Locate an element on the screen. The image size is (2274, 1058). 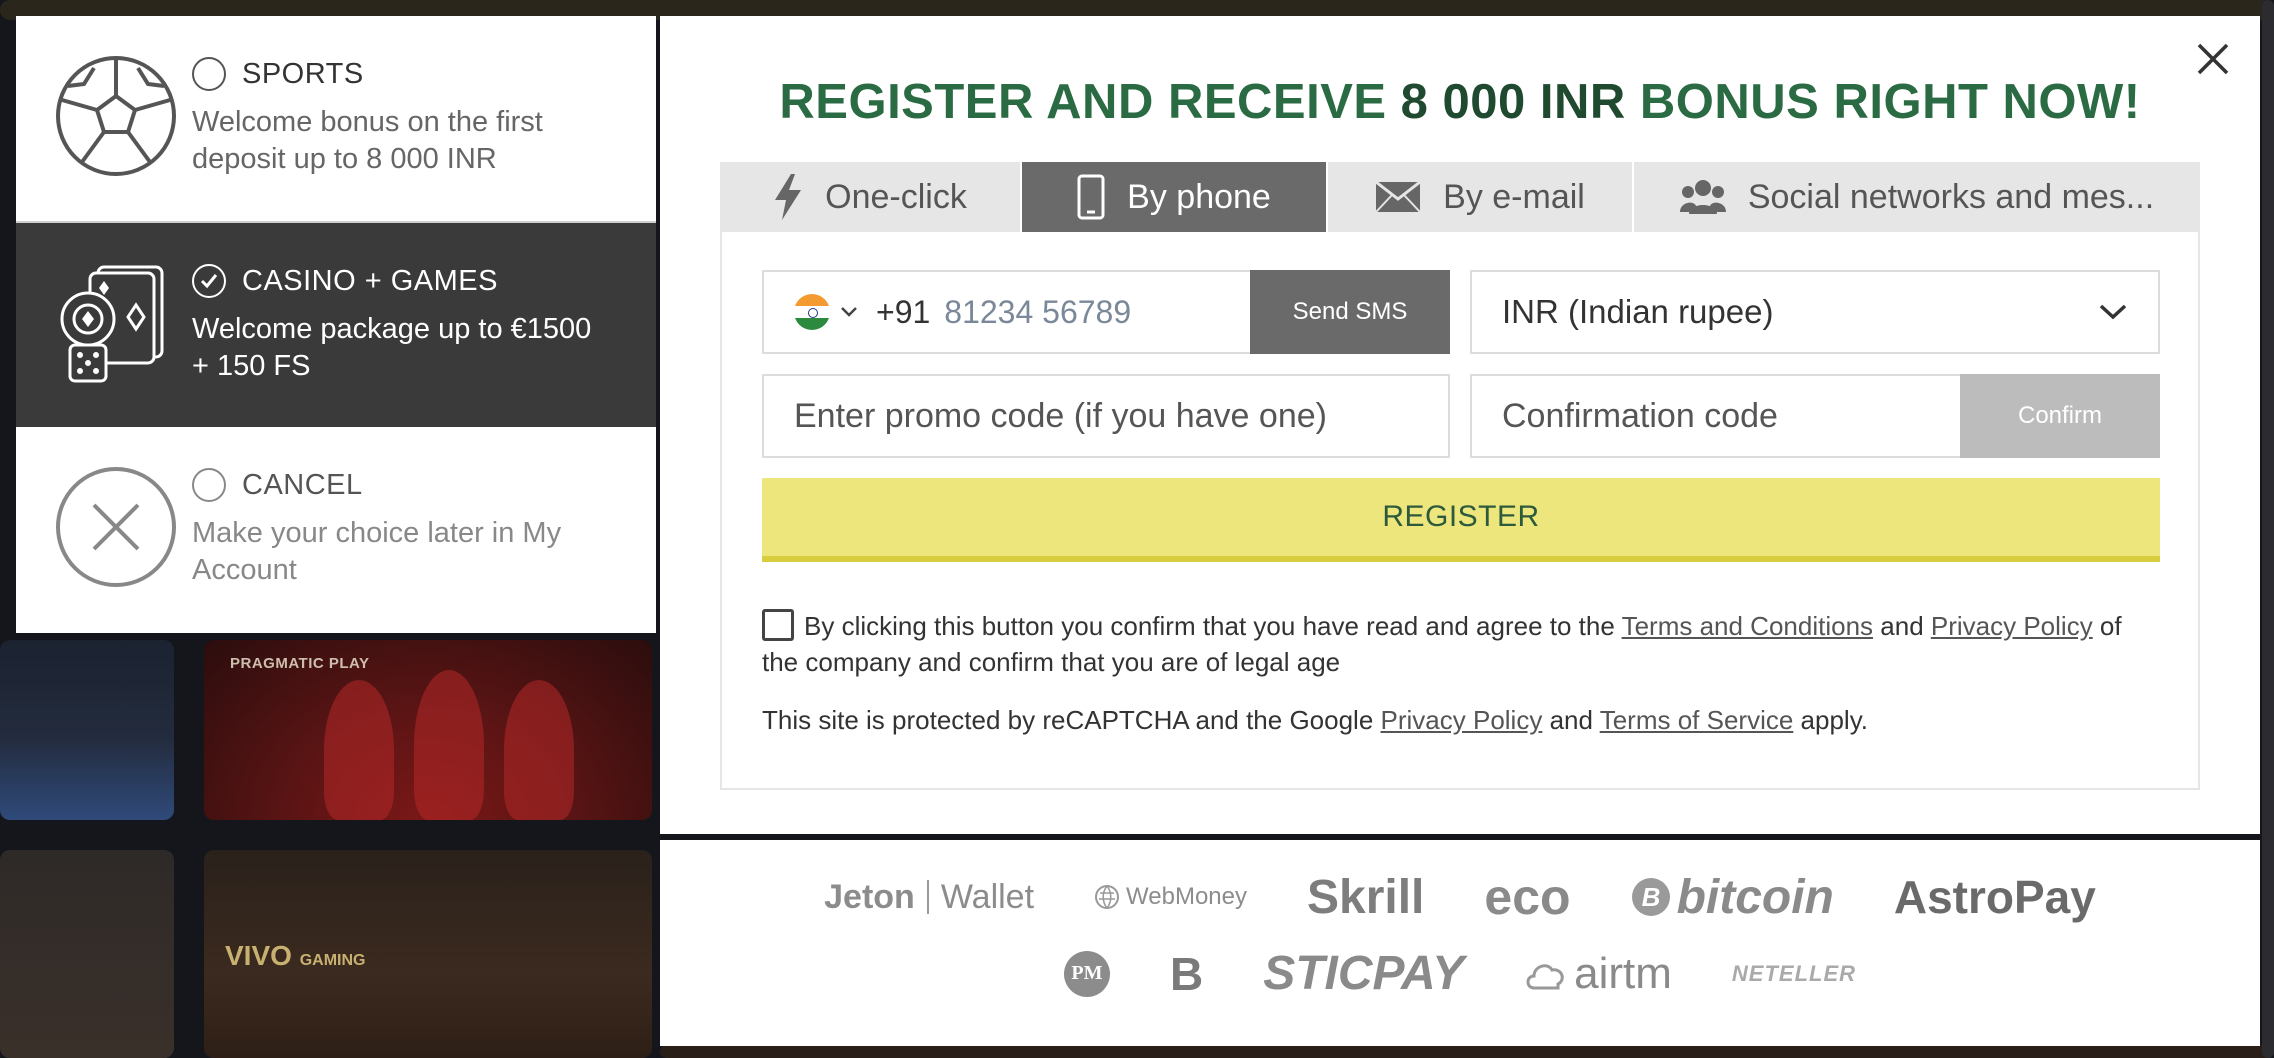
users-icon is located at coordinates (1702, 197).